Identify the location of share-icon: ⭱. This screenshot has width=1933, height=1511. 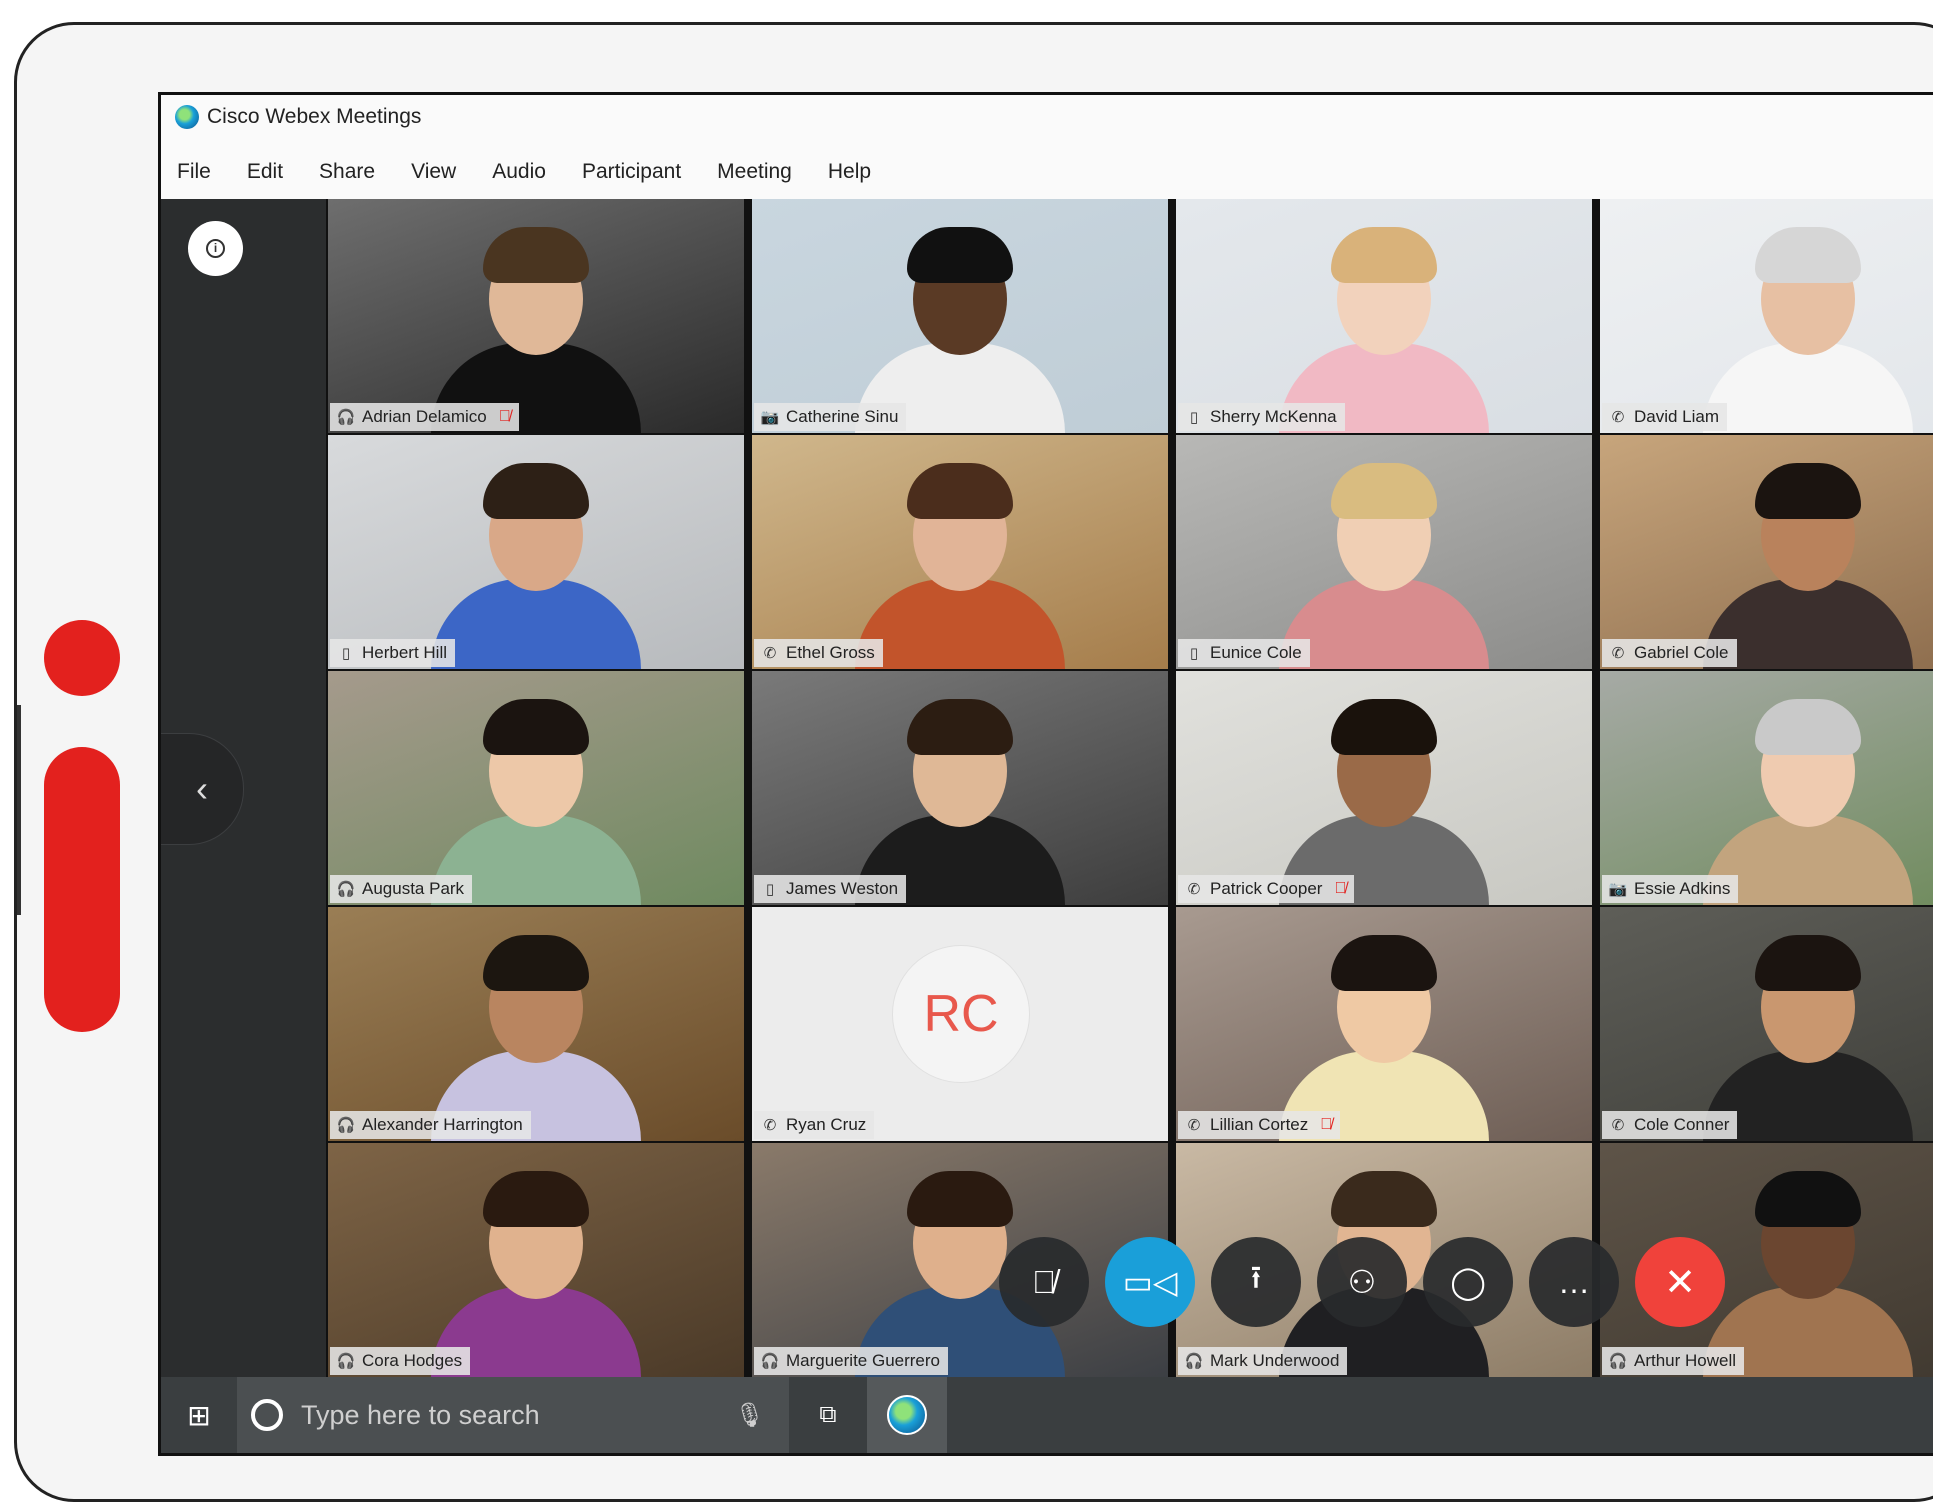
(1256, 1277).